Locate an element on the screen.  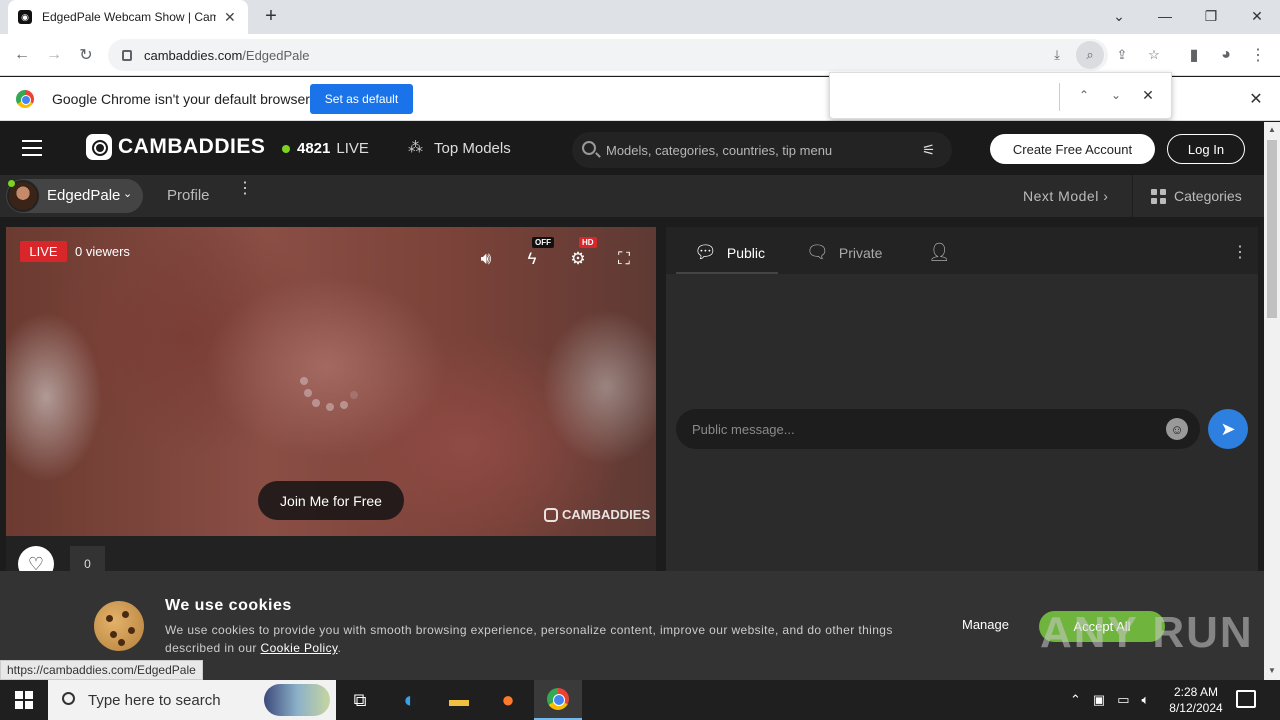
back-arrow-icon: ← is located at coordinates (22, 55).